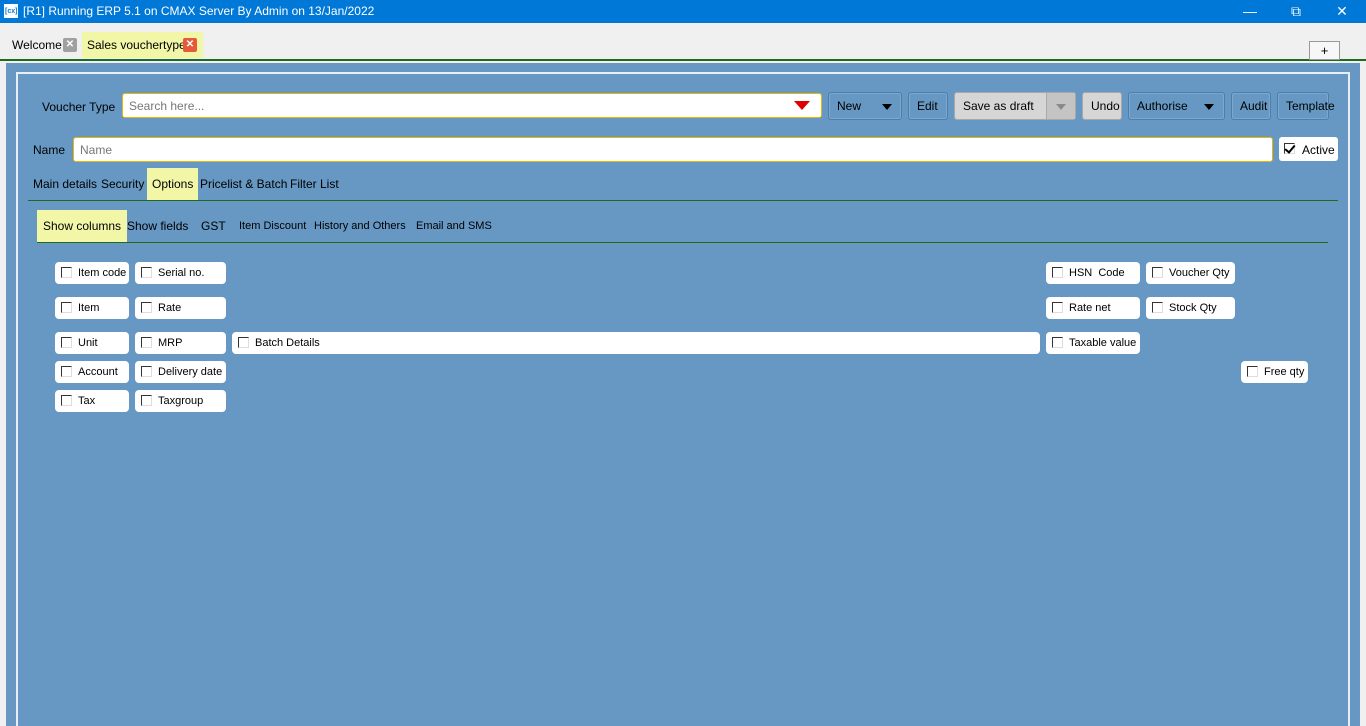 Image resolution: width=1366 pixels, height=726 pixels. Describe the element at coordinates (1284, 372) in the screenshot. I see `column-free-qty-label: Free qty` at that location.